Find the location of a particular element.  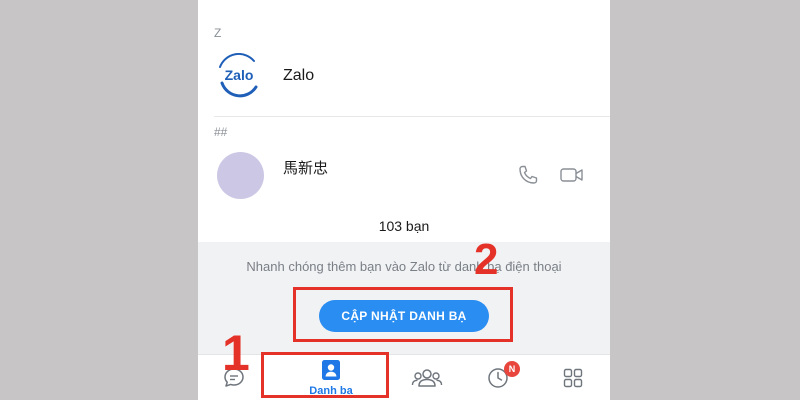

notification-badge: N is located at coordinates (512, 369).